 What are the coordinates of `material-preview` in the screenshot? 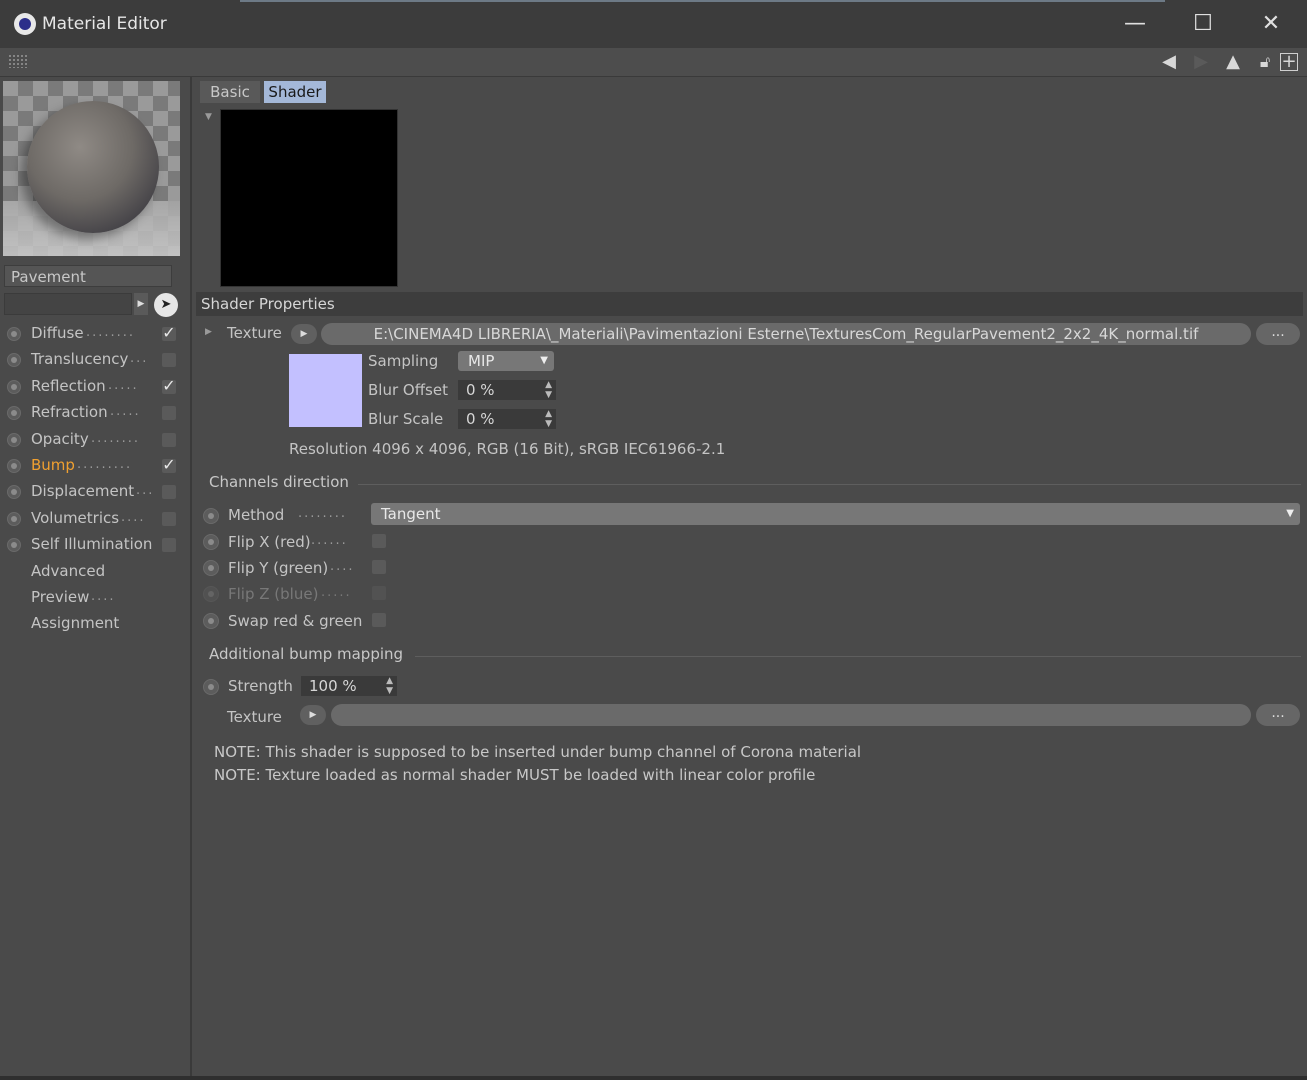 It's located at (91, 168).